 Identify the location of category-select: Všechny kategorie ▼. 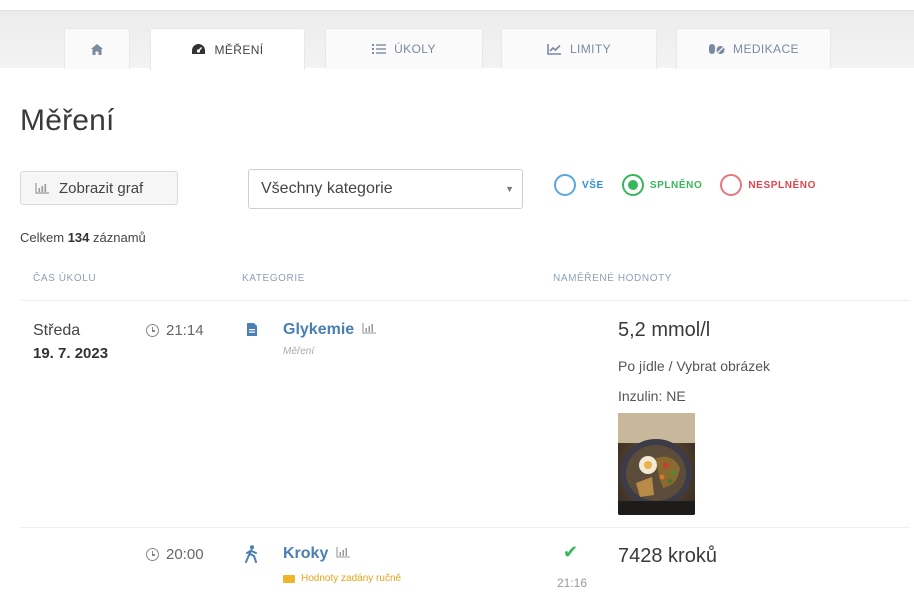
(385, 189).